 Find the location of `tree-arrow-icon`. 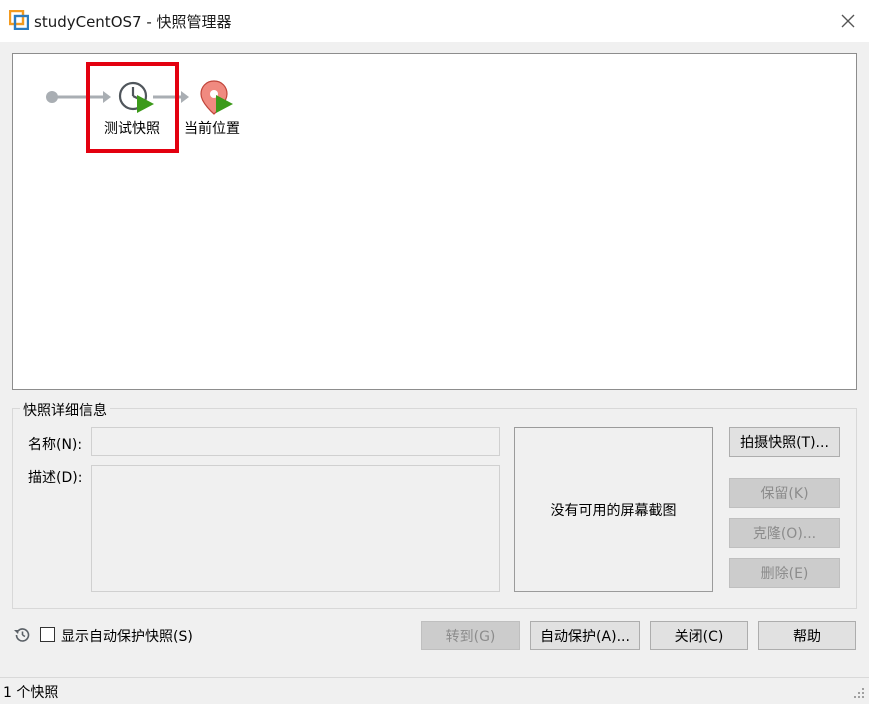

tree-arrow-icon is located at coordinates (185, 97).